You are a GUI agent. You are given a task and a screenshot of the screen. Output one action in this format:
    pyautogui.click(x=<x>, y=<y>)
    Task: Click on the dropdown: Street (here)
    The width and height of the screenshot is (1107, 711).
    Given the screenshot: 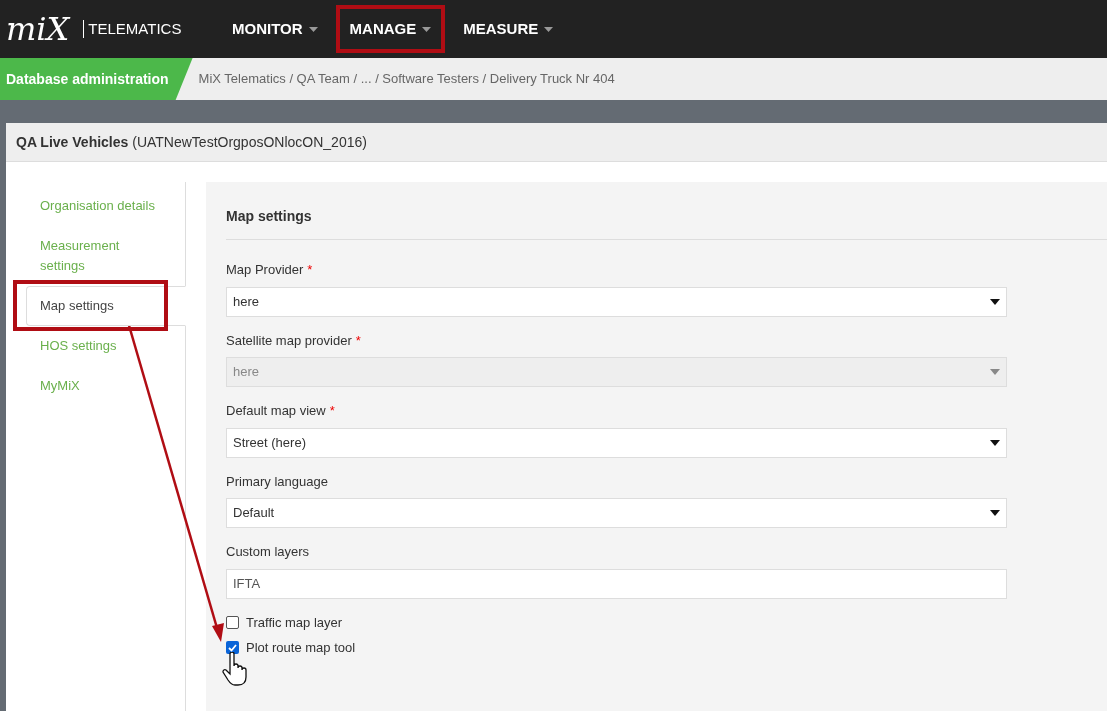 What is the action you would take?
    pyautogui.click(x=616, y=442)
    